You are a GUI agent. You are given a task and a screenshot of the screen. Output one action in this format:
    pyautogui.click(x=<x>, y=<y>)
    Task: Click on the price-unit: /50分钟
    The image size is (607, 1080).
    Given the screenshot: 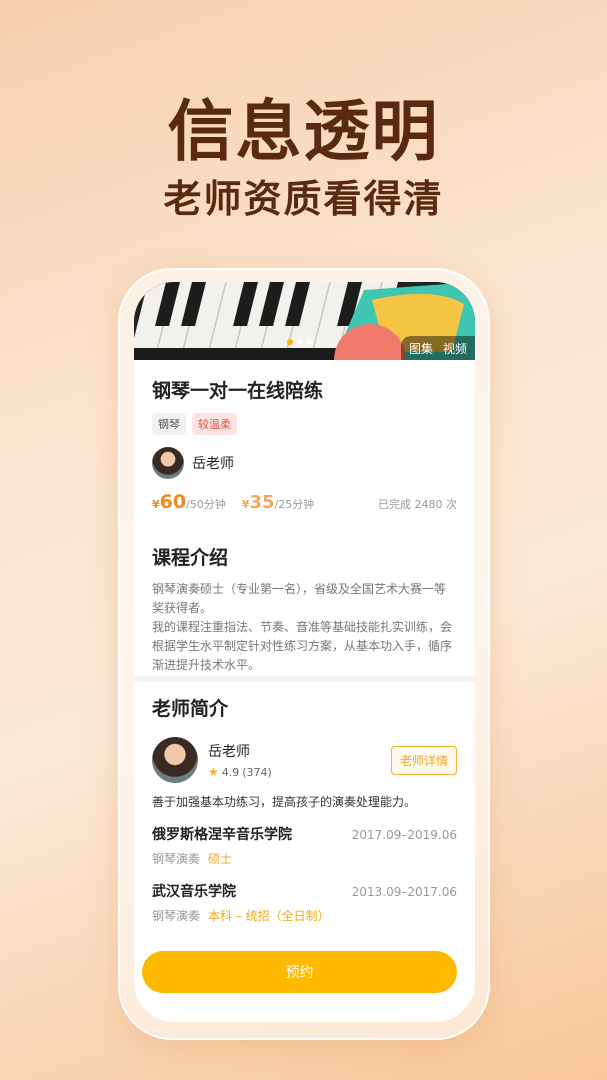 What is the action you would take?
    pyautogui.click(x=206, y=504)
    